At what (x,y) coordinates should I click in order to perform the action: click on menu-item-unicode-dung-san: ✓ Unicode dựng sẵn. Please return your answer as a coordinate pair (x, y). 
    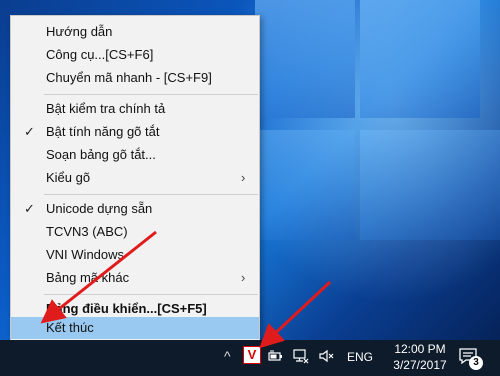
    Looking at the image, I should click on (135, 209).